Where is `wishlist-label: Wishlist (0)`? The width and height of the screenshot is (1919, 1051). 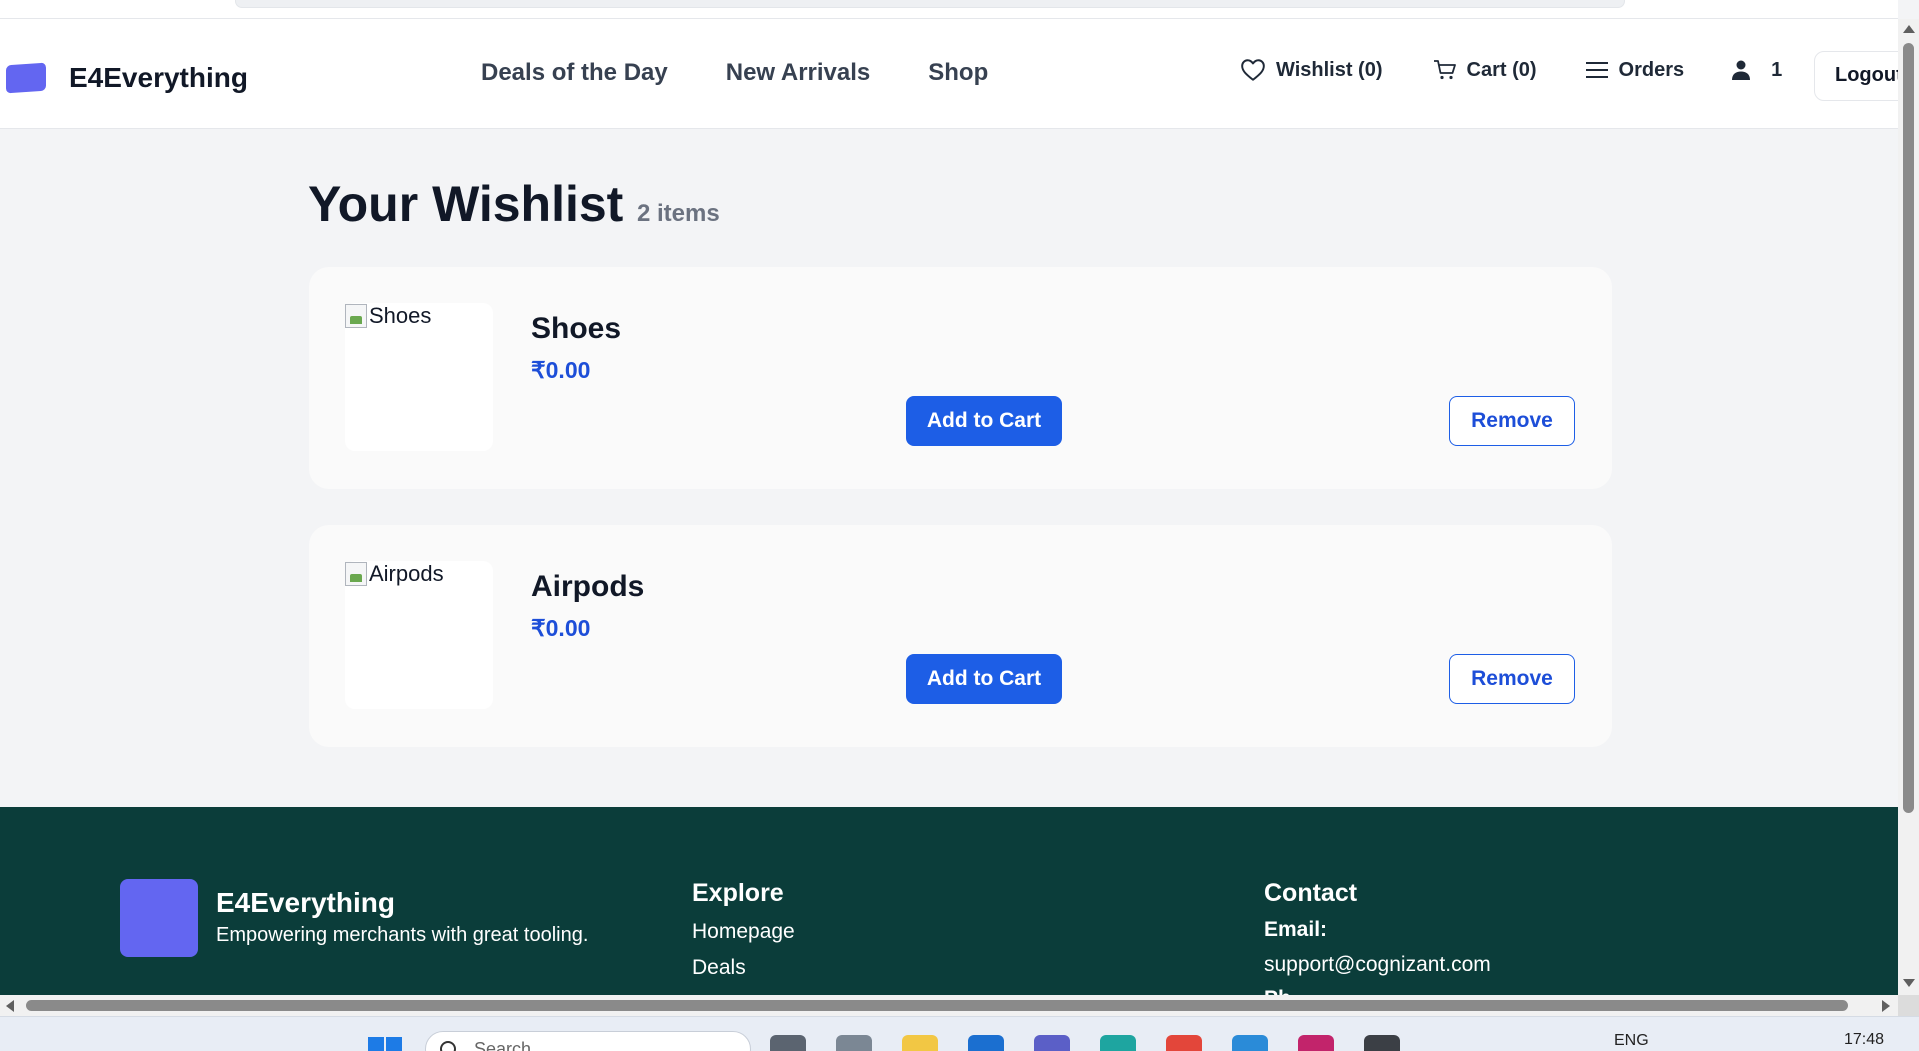
wishlist-label: Wishlist (0) is located at coordinates (1329, 69).